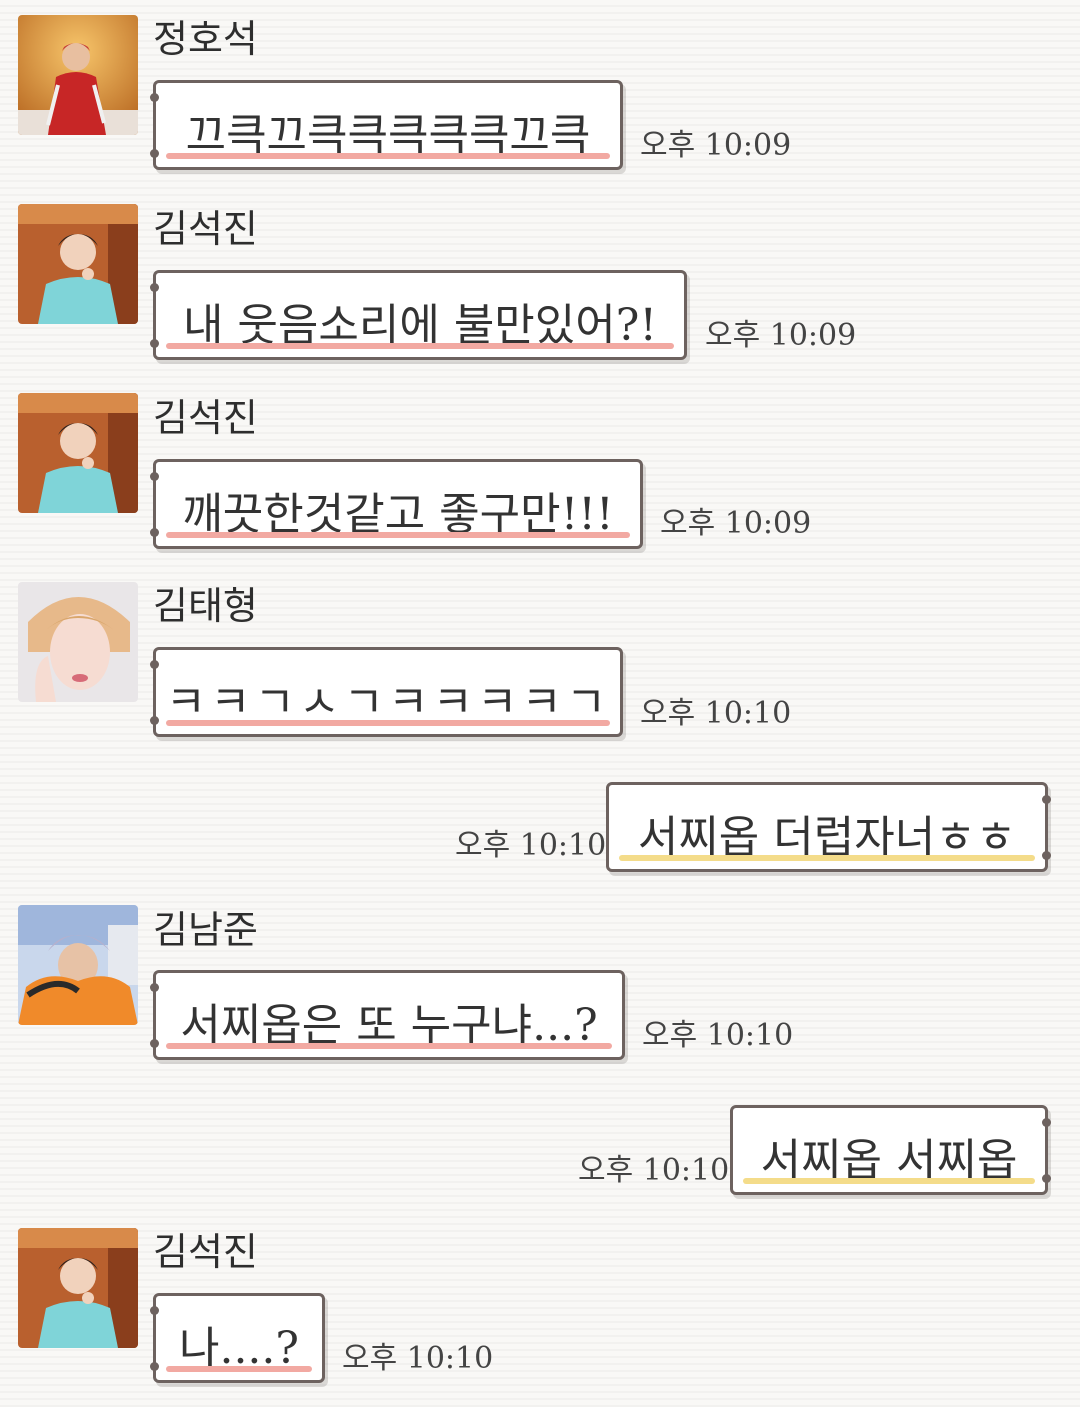  I want to click on message-bubble: 깨끗한것같고 좋구만!!!, so click(396, 504).